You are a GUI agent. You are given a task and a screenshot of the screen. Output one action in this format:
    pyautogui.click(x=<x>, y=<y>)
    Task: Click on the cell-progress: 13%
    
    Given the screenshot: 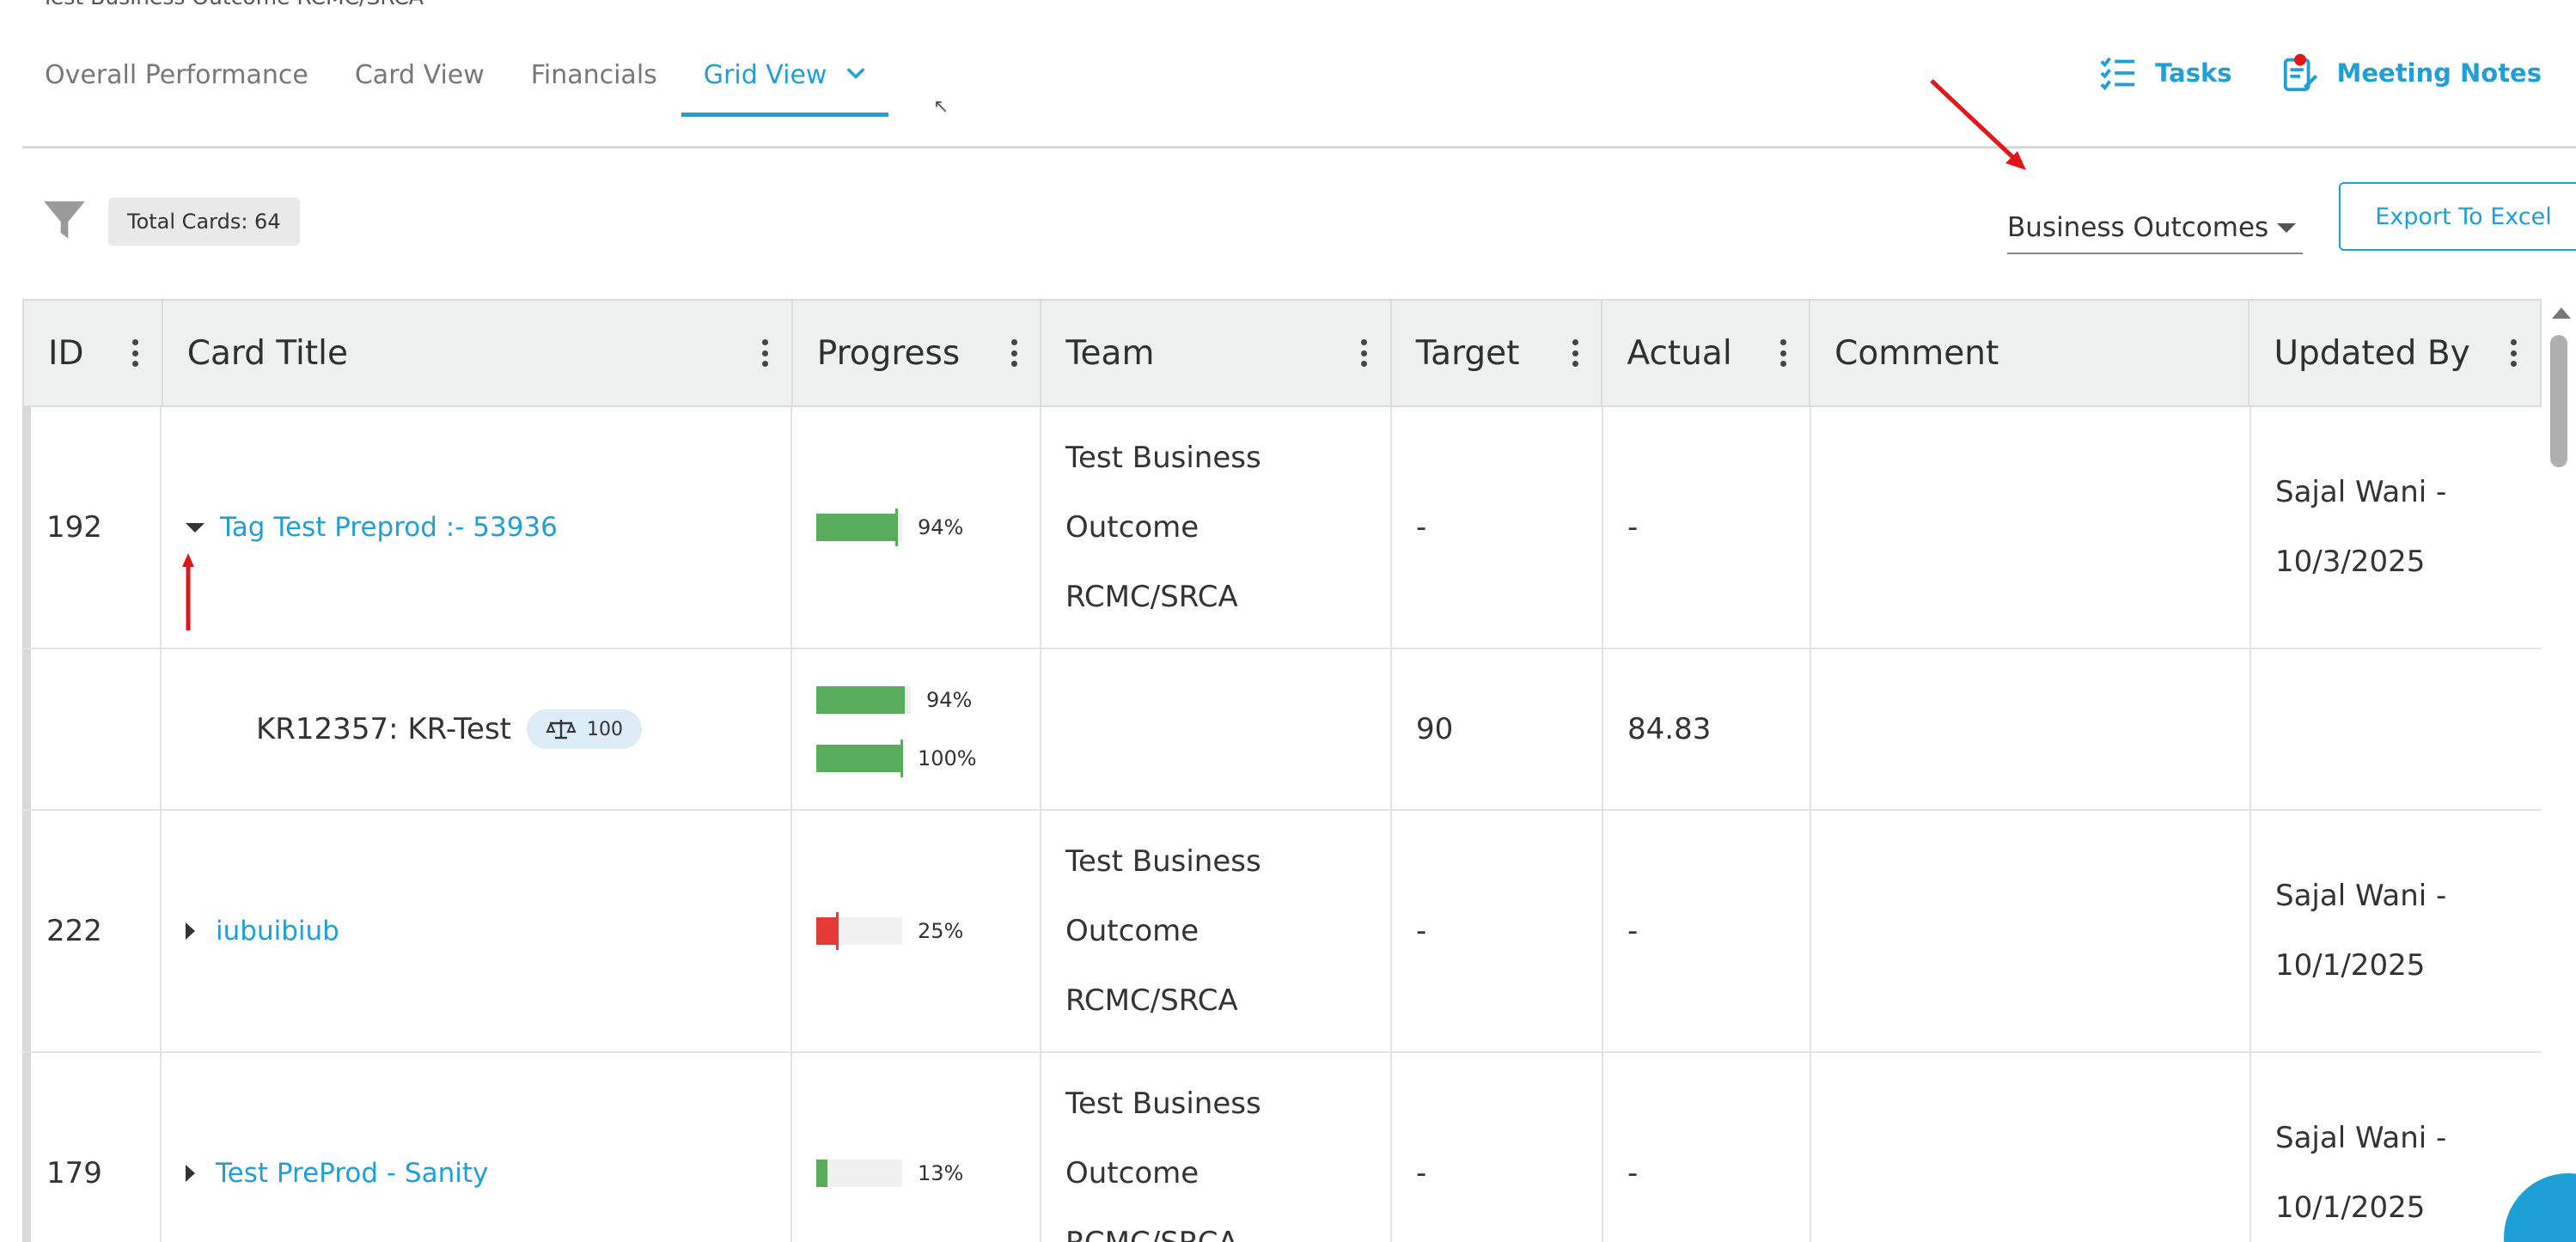 What is the action you would take?
    pyautogui.click(x=916, y=1147)
    